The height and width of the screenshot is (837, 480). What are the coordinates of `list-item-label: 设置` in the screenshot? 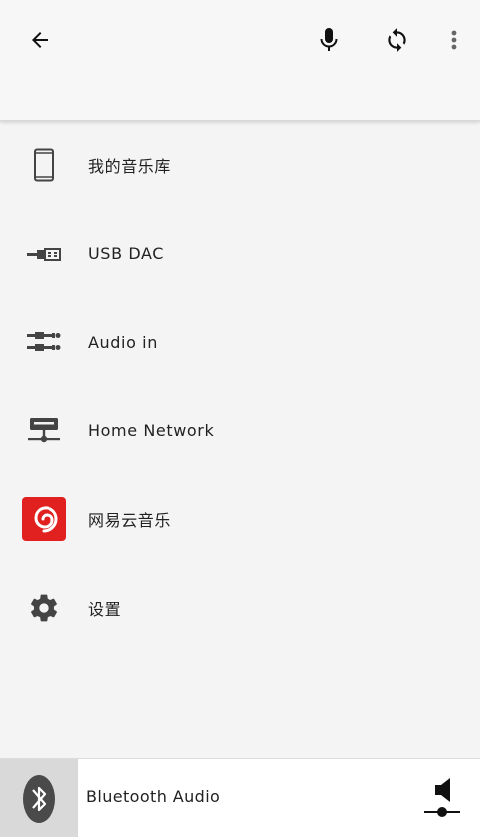 It's located at (105, 609).